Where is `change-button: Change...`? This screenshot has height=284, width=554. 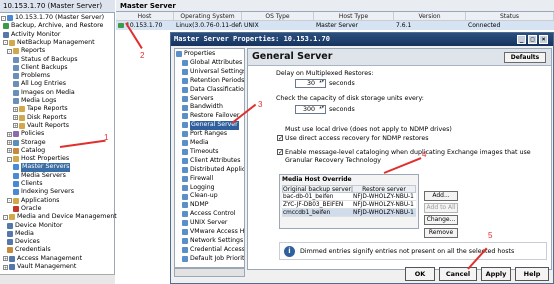
change-button: Change... is located at coordinates (441, 220).